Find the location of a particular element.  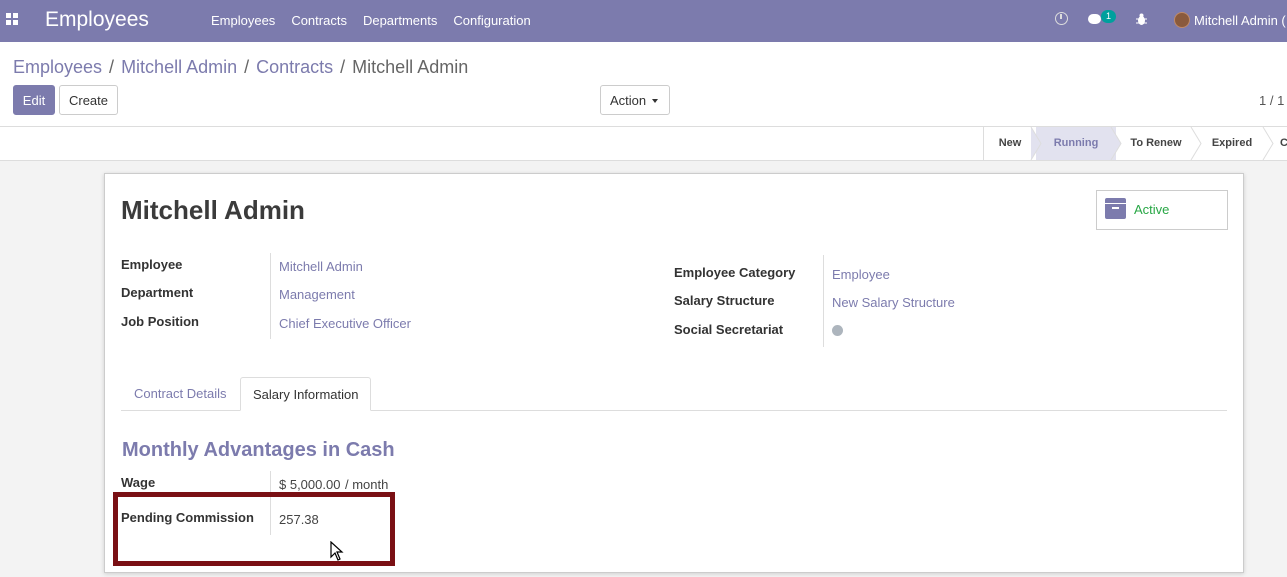

job-position-label: Job Position is located at coordinates (160, 321).